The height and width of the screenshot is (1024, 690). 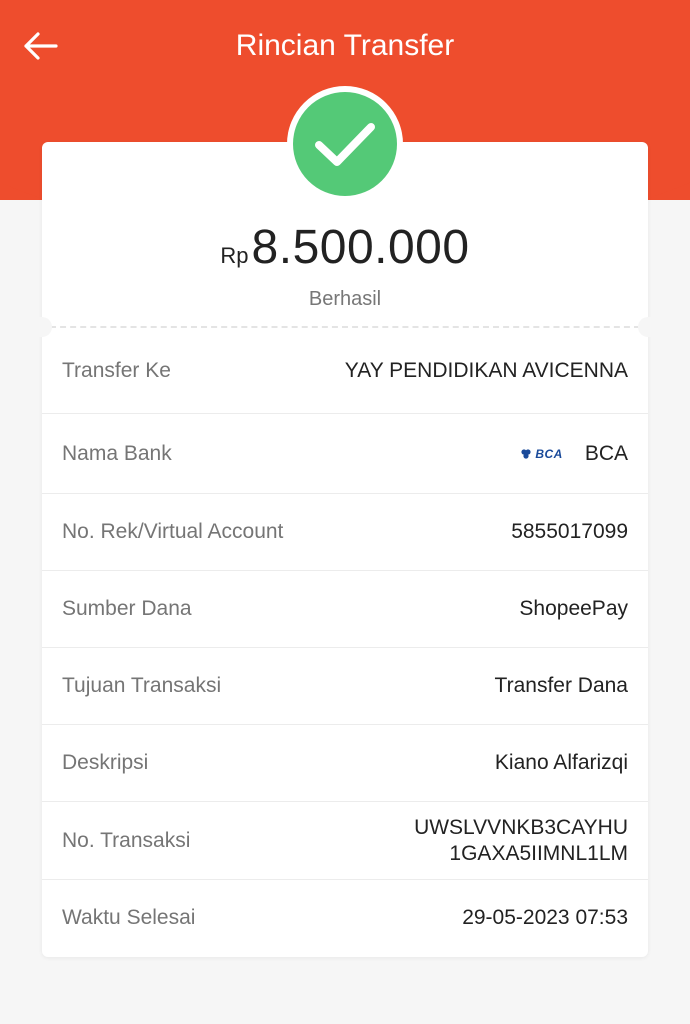 What do you see at coordinates (116, 370) in the screenshot?
I see `row-label: Transfer Ke` at bounding box center [116, 370].